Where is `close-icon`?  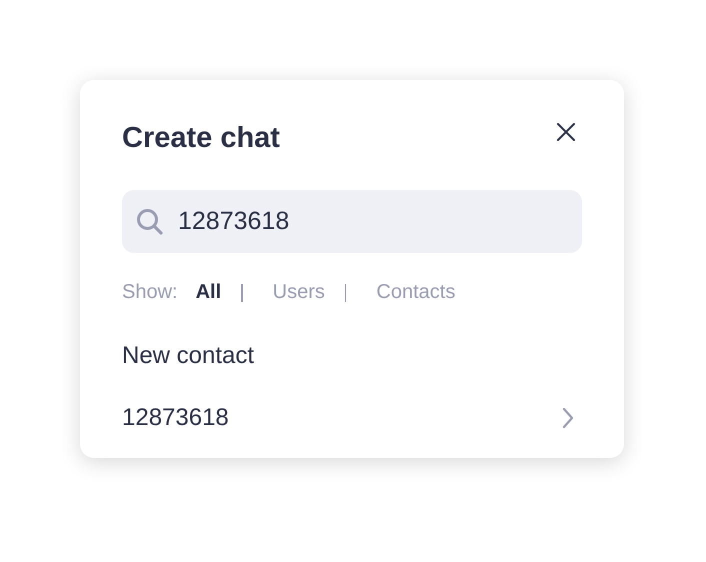
close-icon is located at coordinates (566, 132).